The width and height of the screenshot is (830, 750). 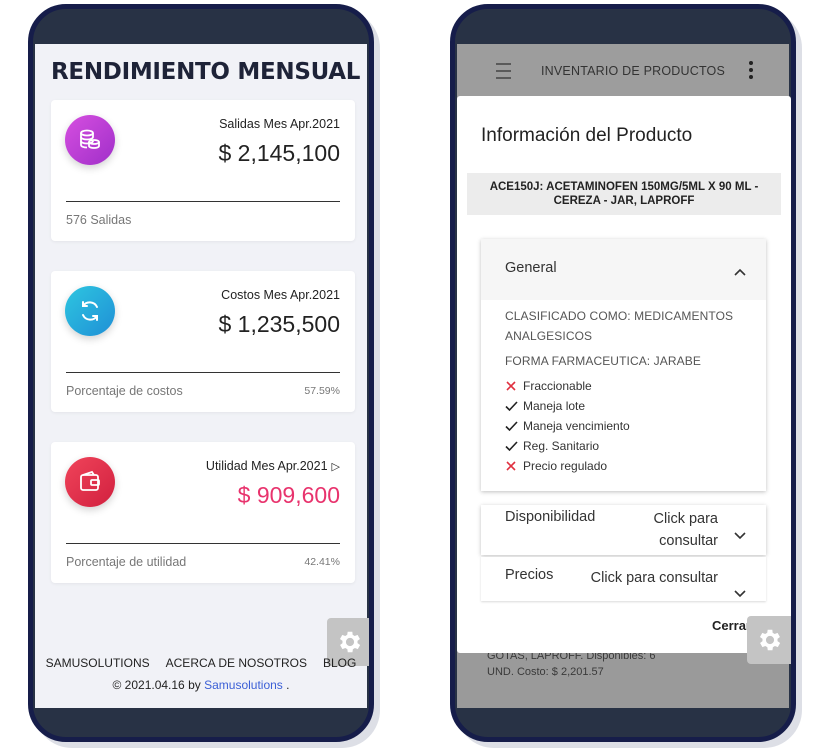 What do you see at coordinates (576, 426) in the screenshot?
I see `flag-label: Maneja vencimiento` at bounding box center [576, 426].